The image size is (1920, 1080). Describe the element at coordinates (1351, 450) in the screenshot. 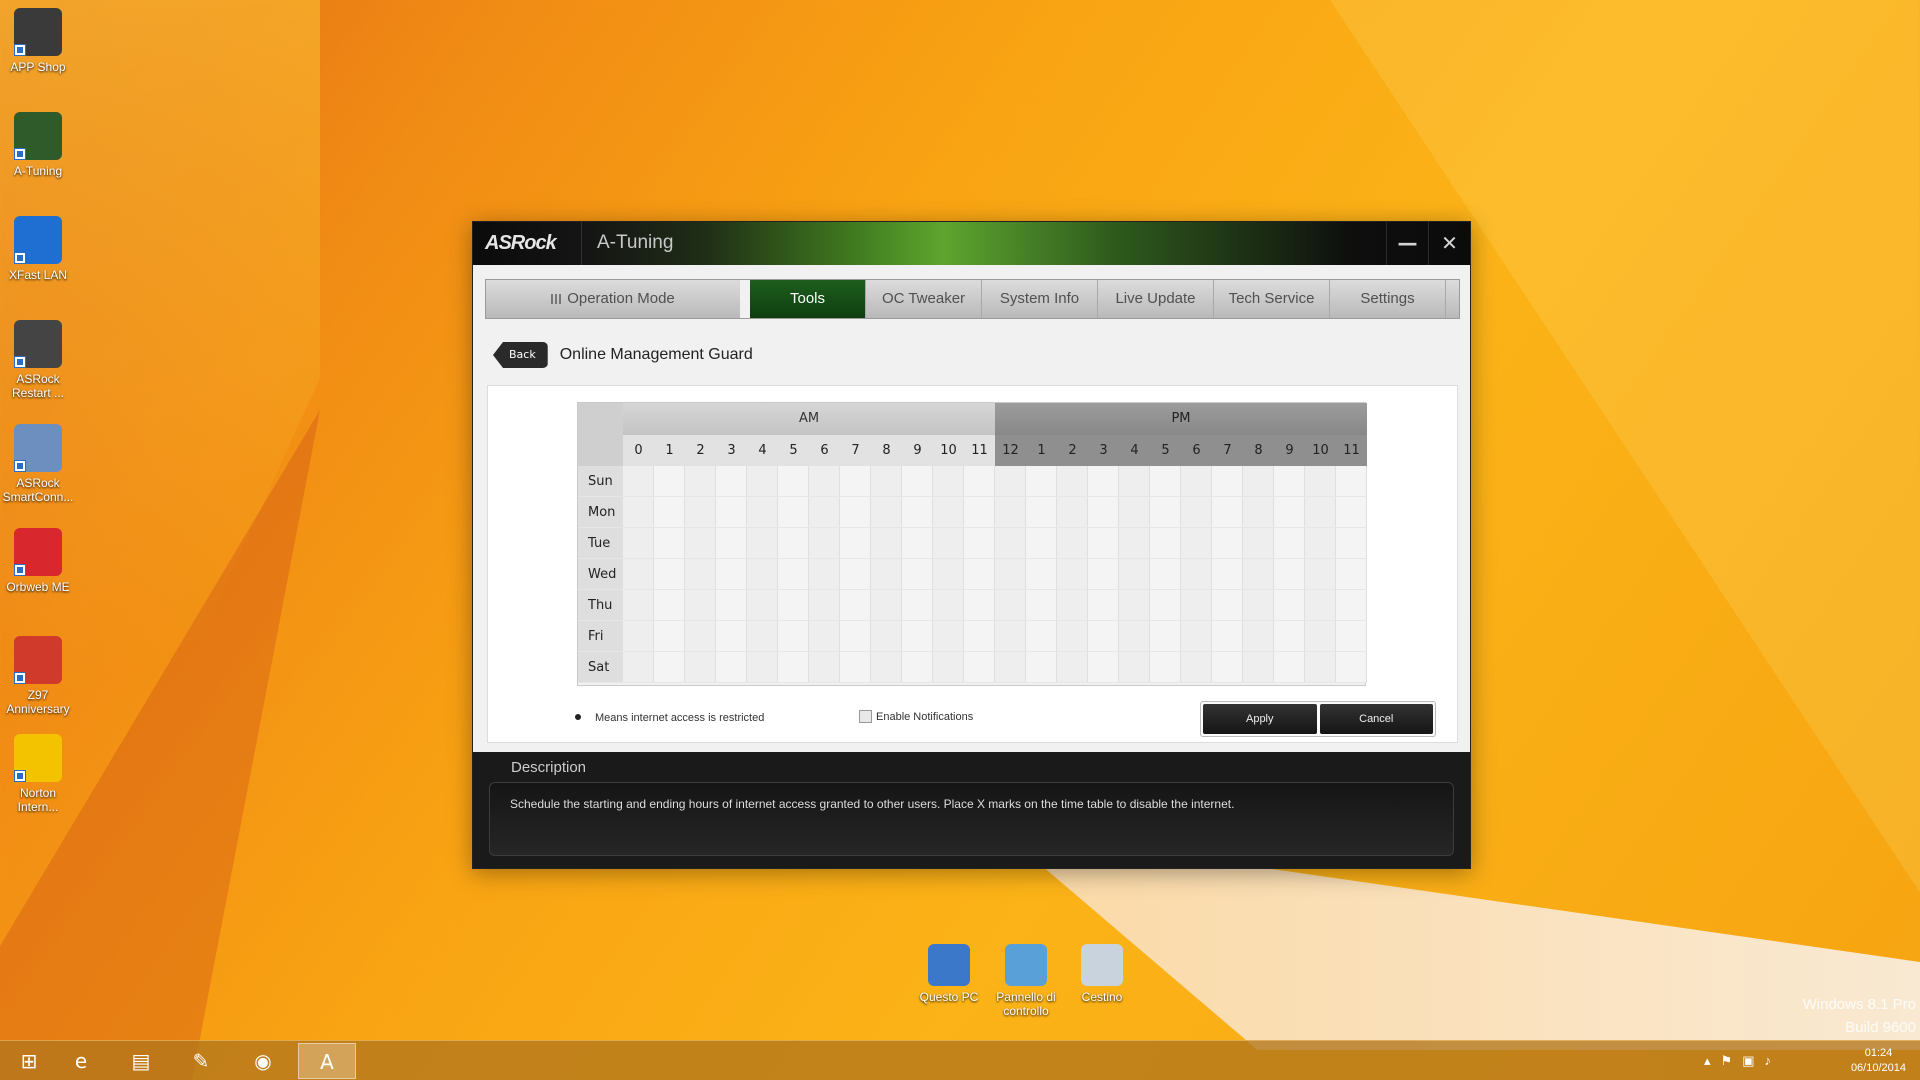

I see `hour-pm-11: 11` at that location.